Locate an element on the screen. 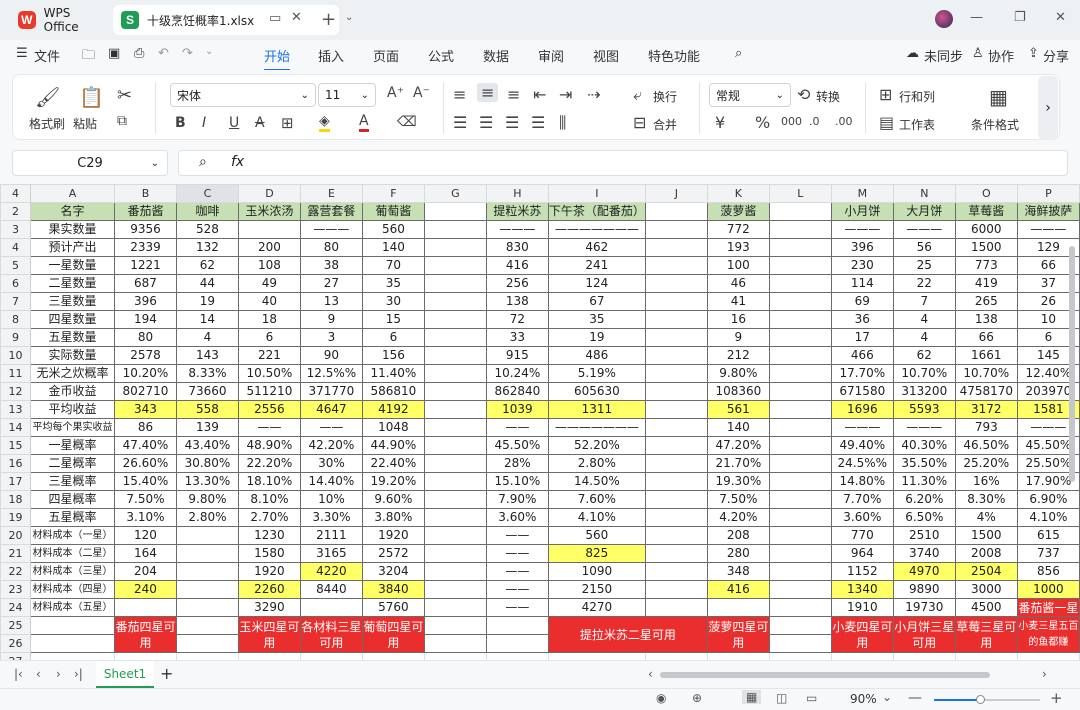  cell-D10: 221 is located at coordinates (269, 355).